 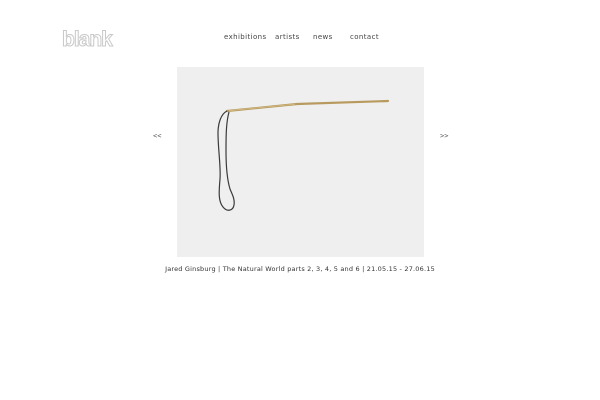 I want to click on nav-item-news: news, so click(x=323, y=37).